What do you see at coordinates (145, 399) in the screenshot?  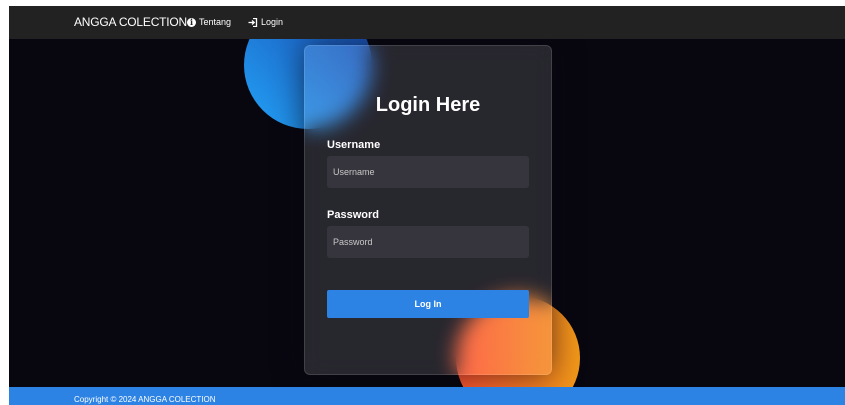 I see `footer-copyright: Copyright © 2024 ANGGA COLECTION` at bounding box center [145, 399].